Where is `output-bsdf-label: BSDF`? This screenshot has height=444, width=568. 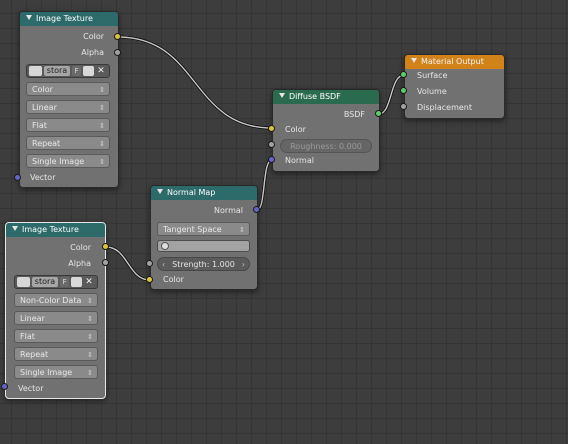
output-bsdf-label: BSDF is located at coordinates (354, 114).